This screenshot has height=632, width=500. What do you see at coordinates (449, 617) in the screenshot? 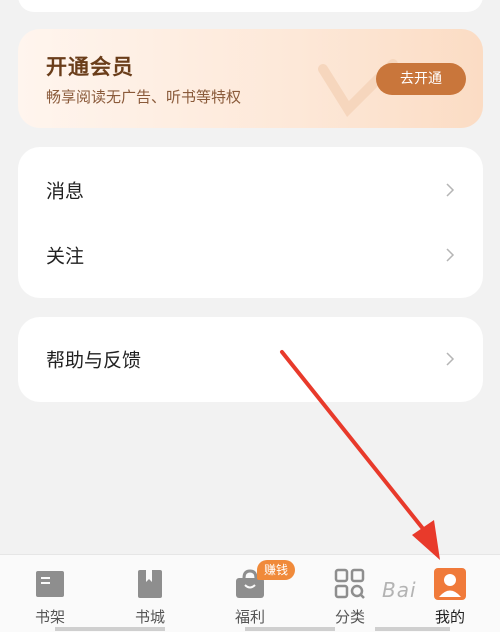
I see `tab-label: 我的` at bounding box center [449, 617].